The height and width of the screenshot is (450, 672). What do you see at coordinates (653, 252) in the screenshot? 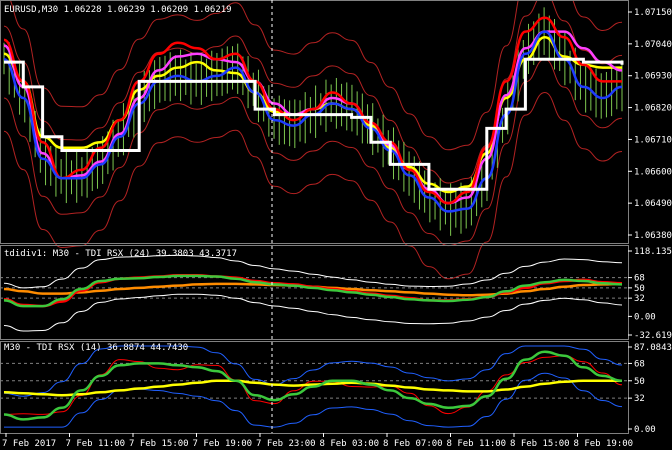
I see `ind-tick-label: 118.1352` at bounding box center [653, 252].